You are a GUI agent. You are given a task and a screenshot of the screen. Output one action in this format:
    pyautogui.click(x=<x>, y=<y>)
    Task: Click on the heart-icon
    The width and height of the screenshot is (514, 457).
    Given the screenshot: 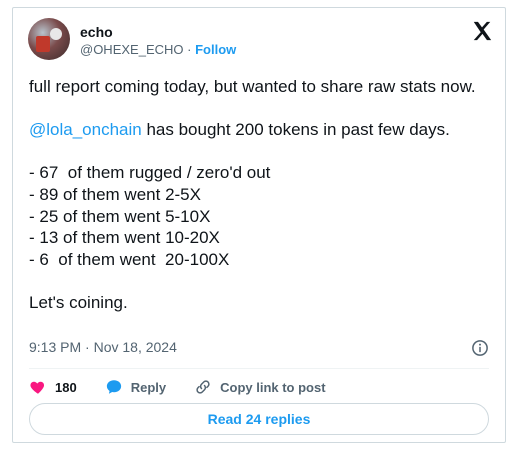 What is the action you would take?
    pyautogui.click(x=37, y=387)
    